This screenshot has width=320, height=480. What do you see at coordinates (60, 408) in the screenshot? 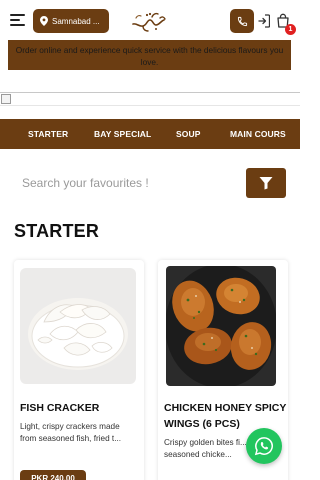
I see `product-name: FISH CRACKER` at bounding box center [60, 408].